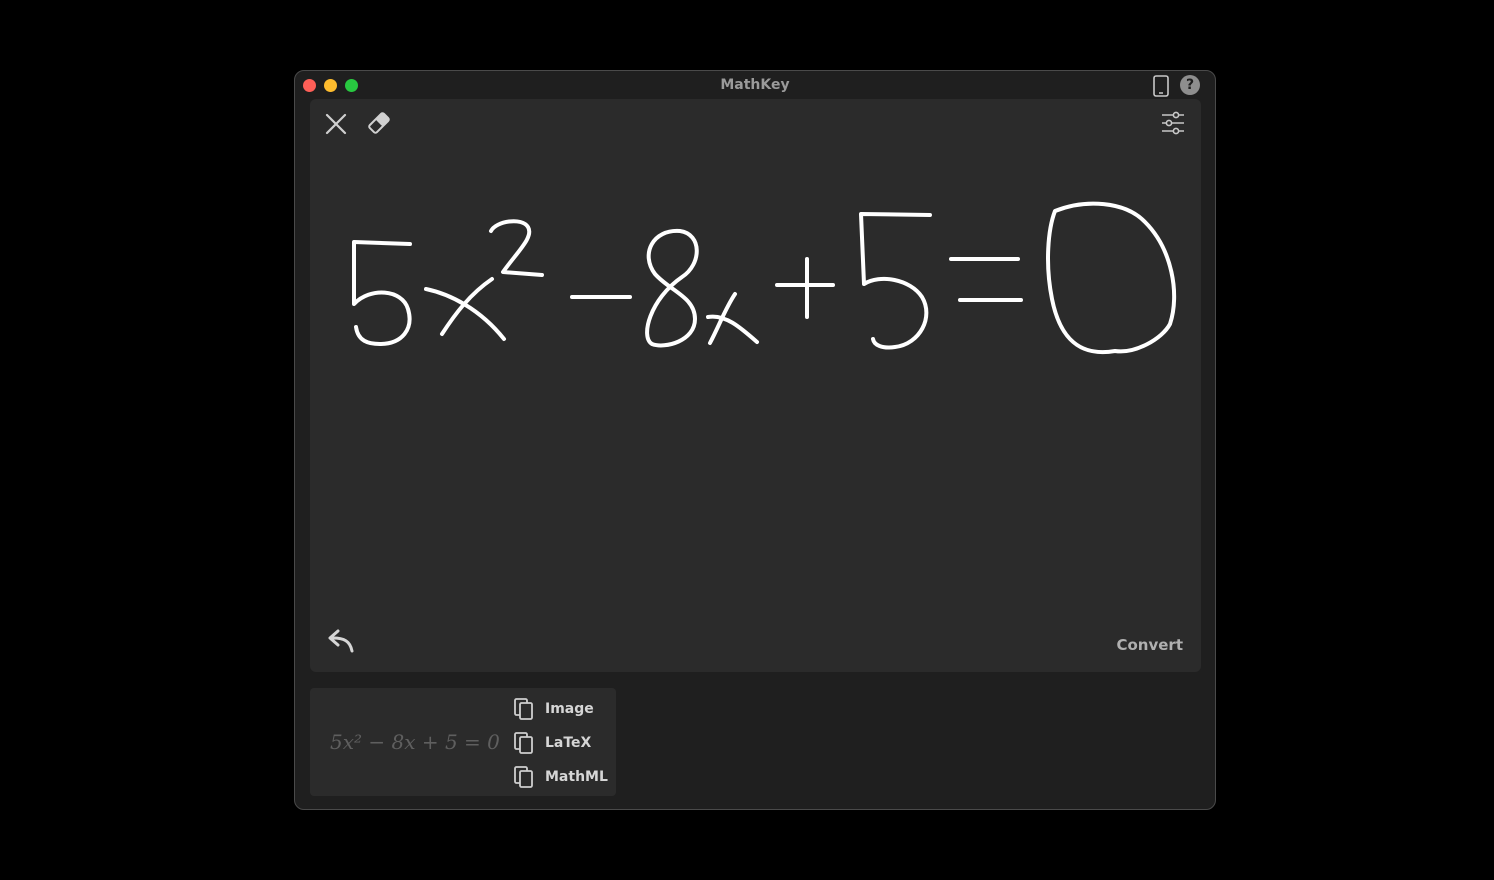 The width and height of the screenshot is (1494, 880). Describe the element at coordinates (576, 777) in the screenshot. I see `copy-mathml-label: MathML` at that location.